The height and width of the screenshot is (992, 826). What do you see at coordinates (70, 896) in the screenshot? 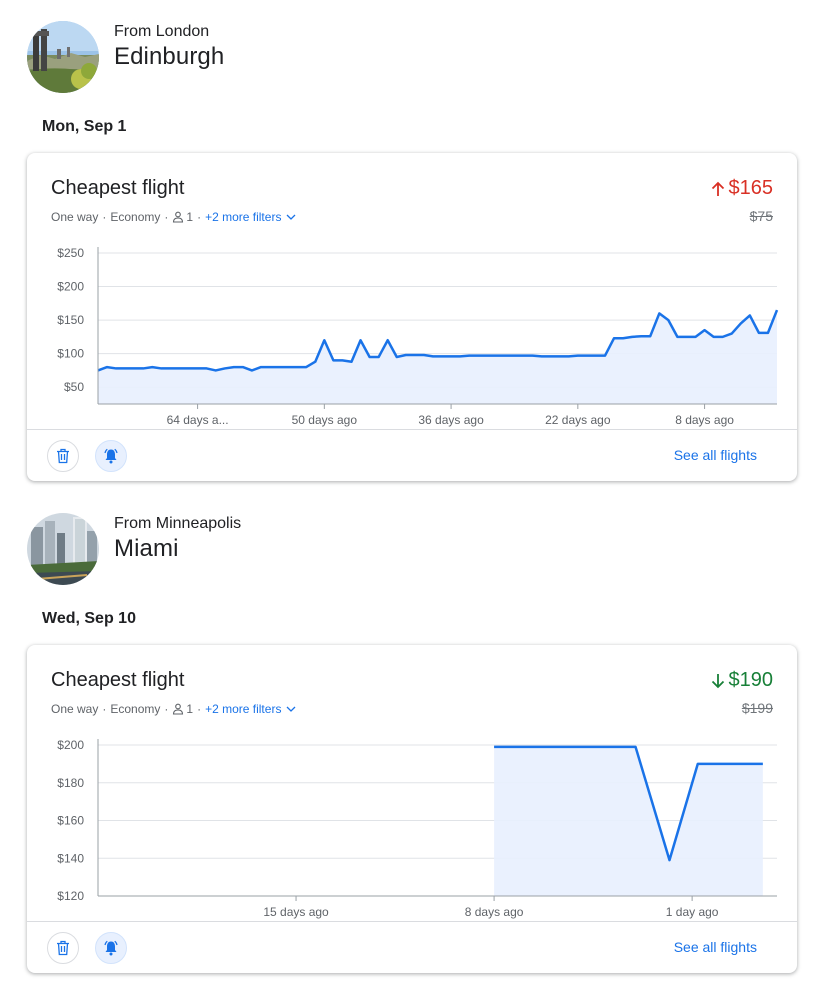
I see `y-tick-label: $120` at bounding box center [70, 896].